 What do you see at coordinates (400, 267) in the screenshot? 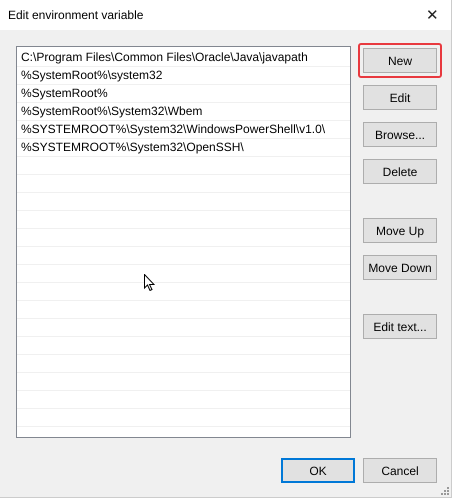
I see `dialog-button: Move Down` at bounding box center [400, 267].